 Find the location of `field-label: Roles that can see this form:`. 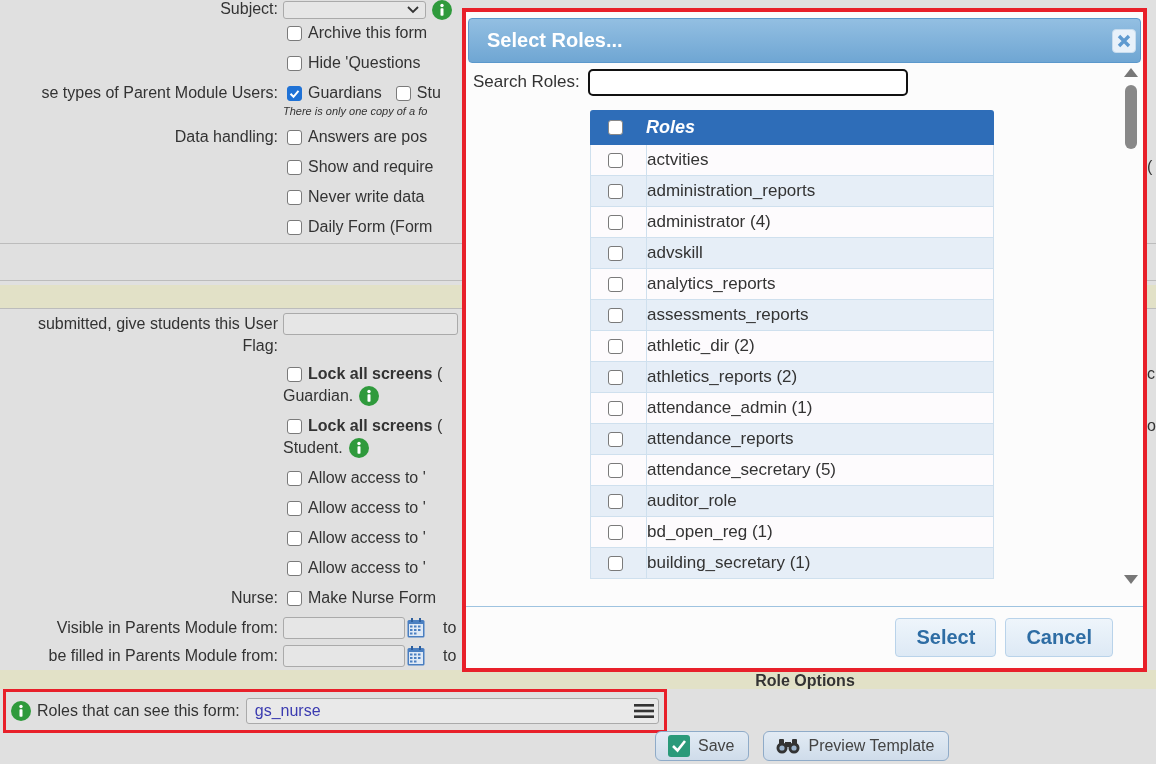

field-label: Roles that can see this form: is located at coordinates (138, 711).